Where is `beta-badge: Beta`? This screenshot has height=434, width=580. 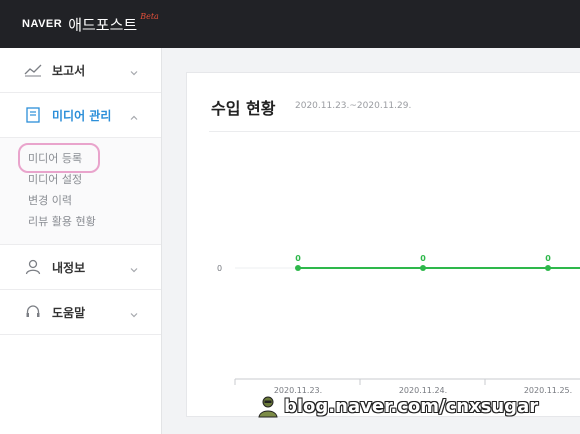
beta-badge: Beta is located at coordinates (149, 16).